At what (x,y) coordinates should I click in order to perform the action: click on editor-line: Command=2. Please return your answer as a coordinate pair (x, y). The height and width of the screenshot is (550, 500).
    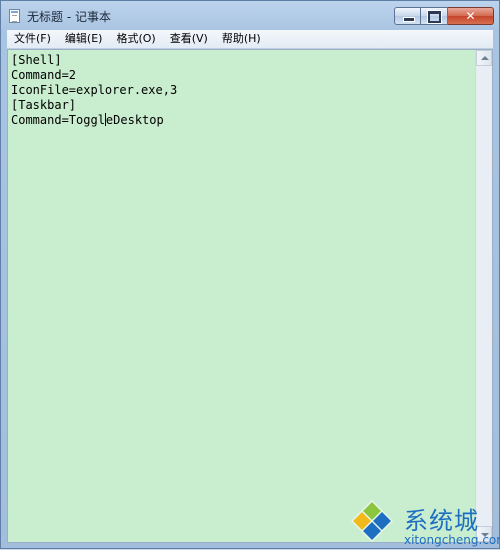
    Looking at the image, I should click on (44, 75).